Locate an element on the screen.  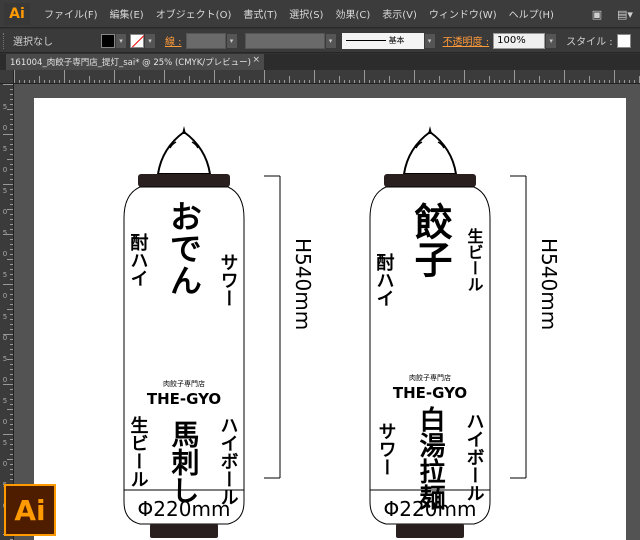
width-label-right: Φ220mm is located at coordinates (430, 509).